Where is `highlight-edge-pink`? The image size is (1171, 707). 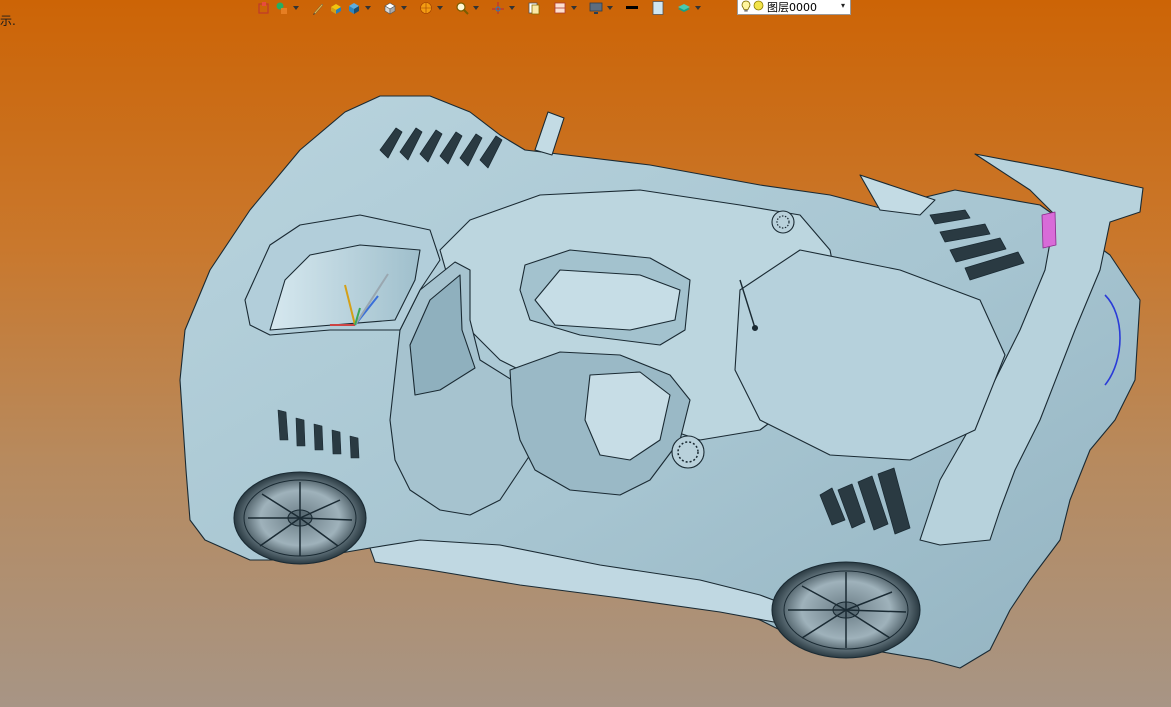
highlight-edge-pink is located at coordinates (1049, 230).